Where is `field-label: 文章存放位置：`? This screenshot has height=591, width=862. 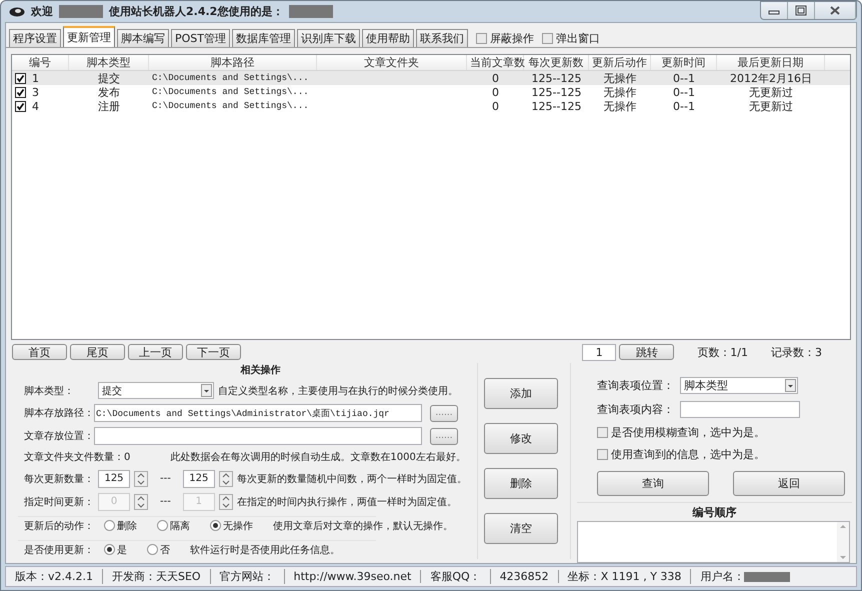
field-label: 文章存放位置： is located at coordinates (59, 436).